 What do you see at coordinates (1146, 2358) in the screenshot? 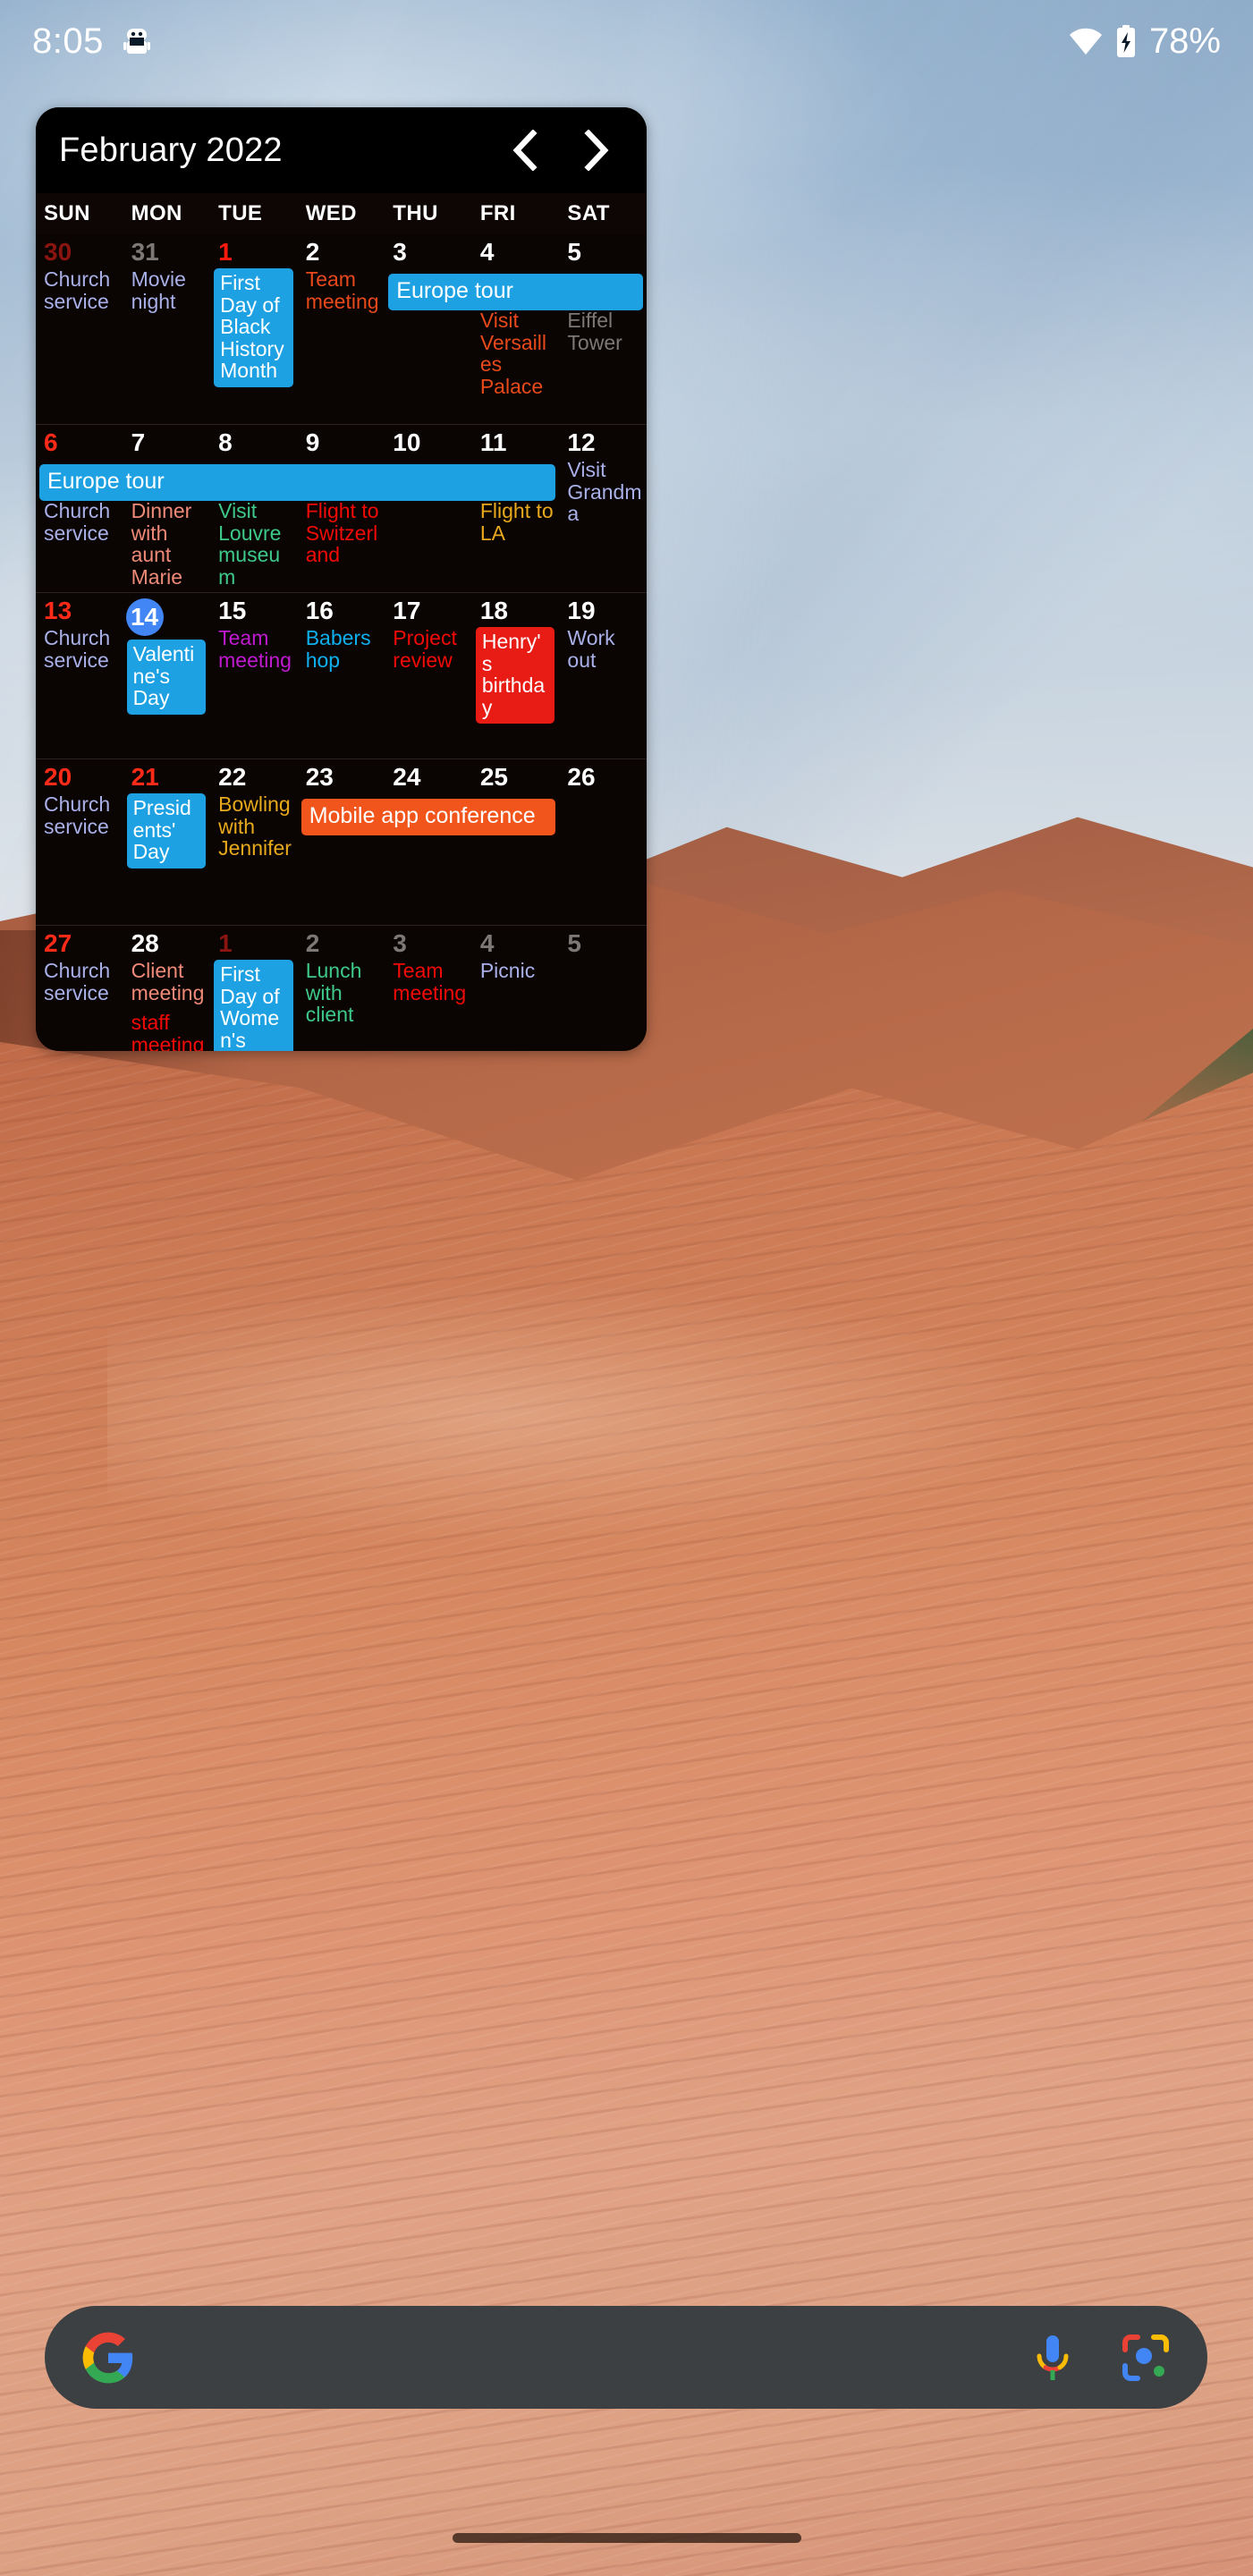
I see `google-lens-icon` at bounding box center [1146, 2358].